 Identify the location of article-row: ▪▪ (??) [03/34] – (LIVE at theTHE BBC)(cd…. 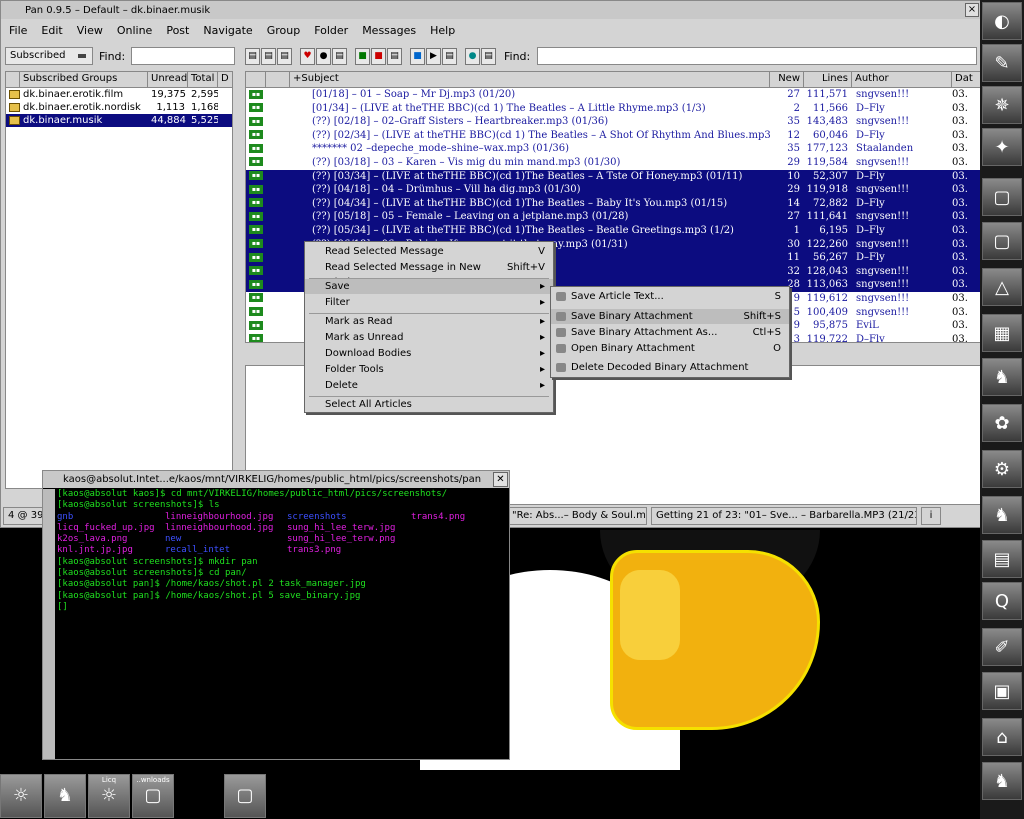
(614, 176).